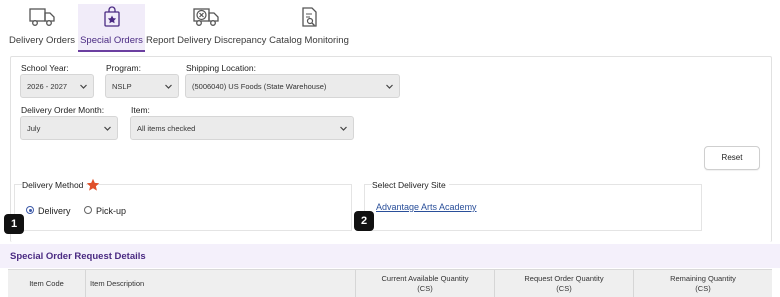 The image size is (780, 297). What do you see at coordinates (221, 68) in the screenshot?
I see `shipping-location-label: Shipping Location:` at bounding box center [221, 68].